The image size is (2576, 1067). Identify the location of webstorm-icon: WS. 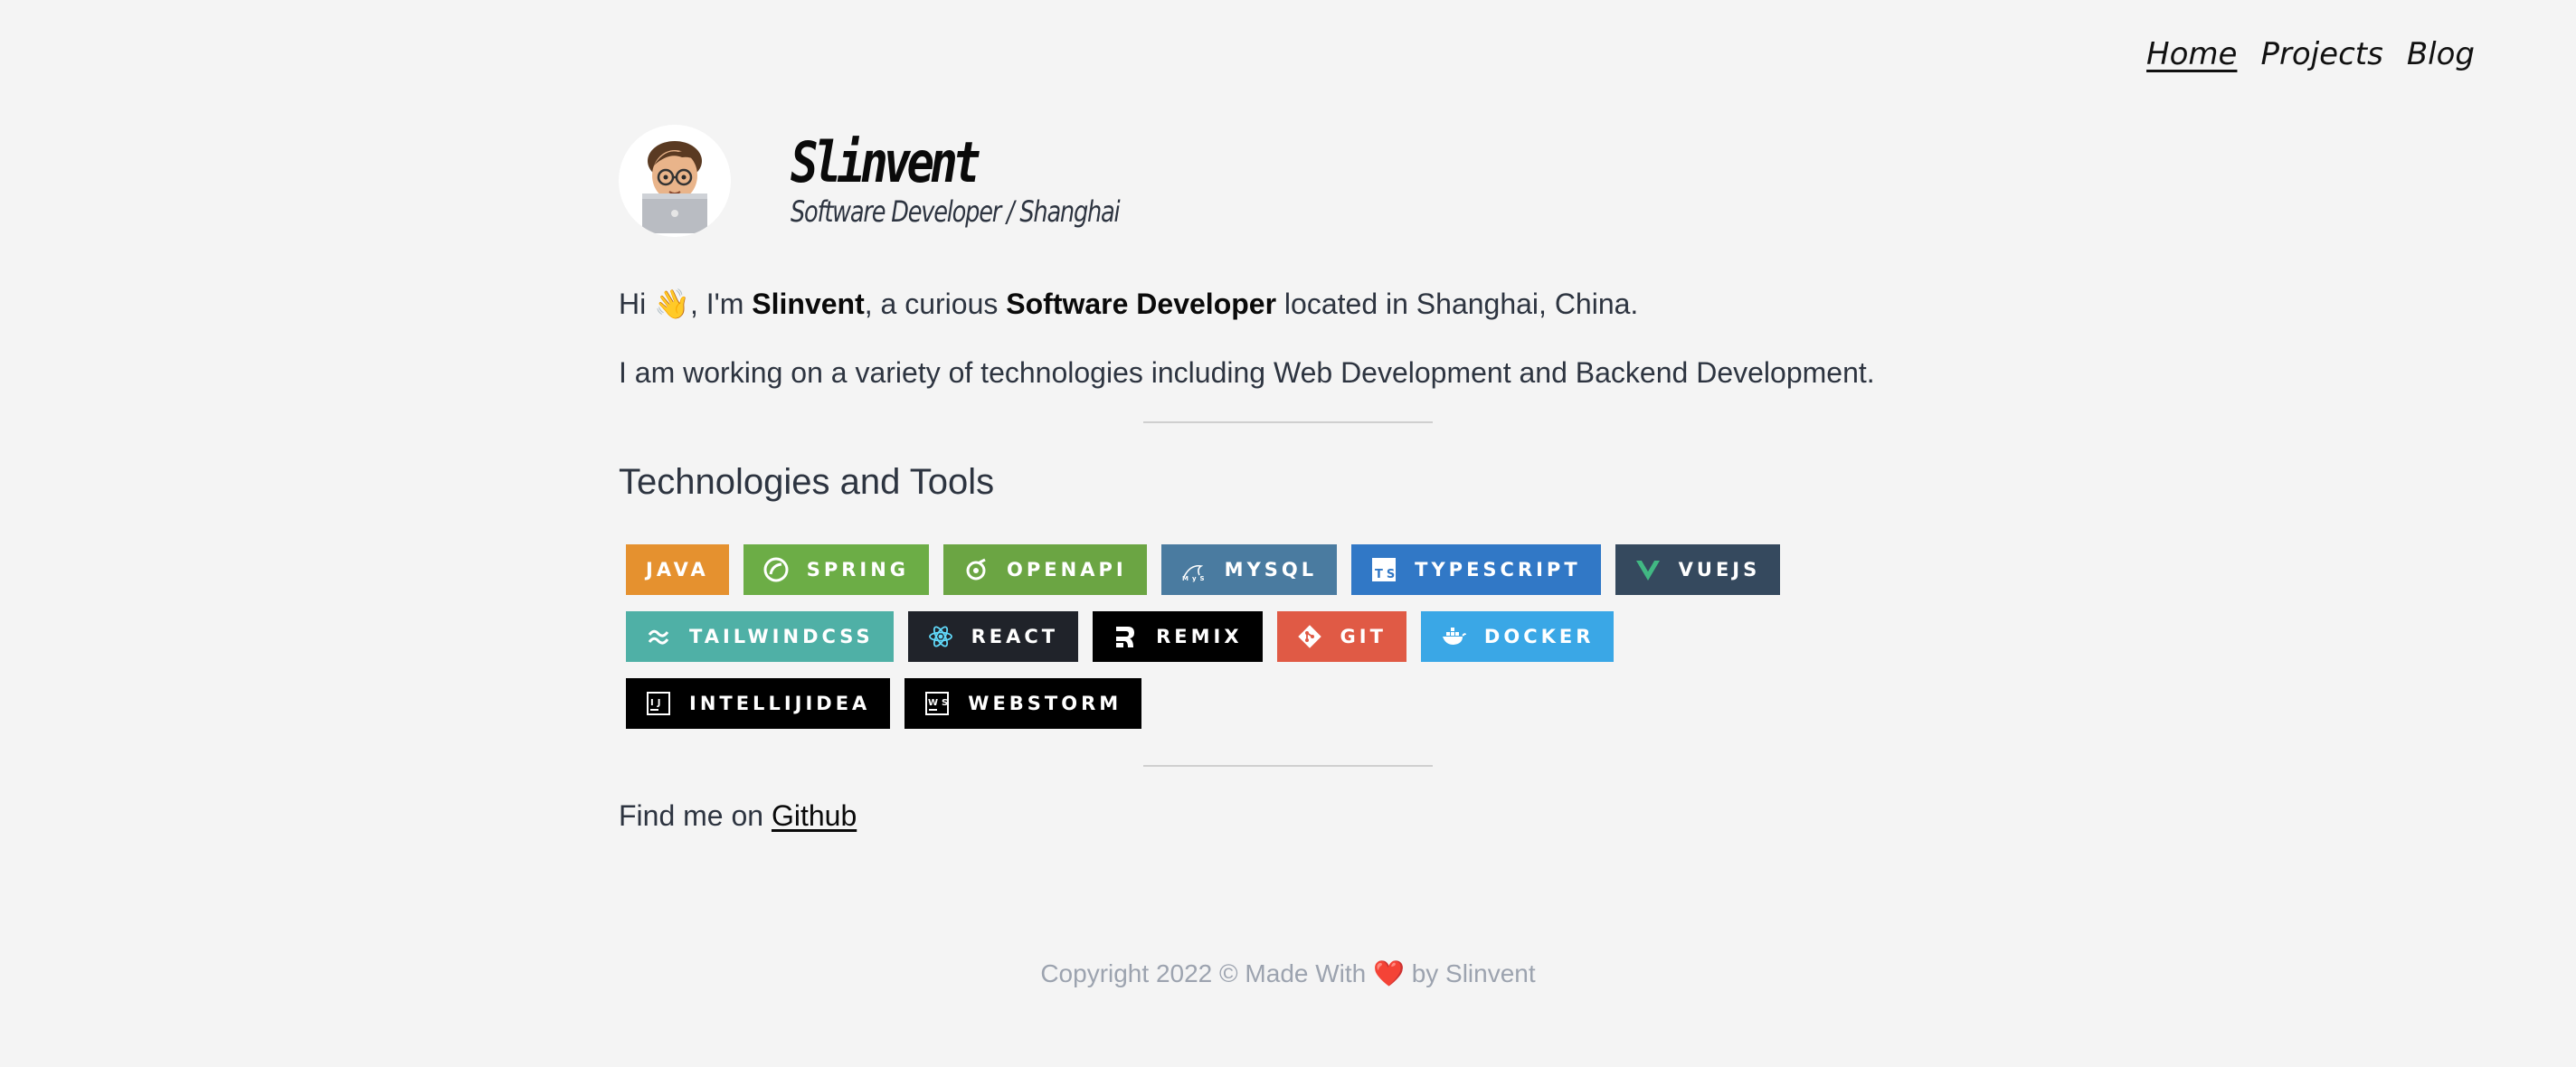
(937, 703).